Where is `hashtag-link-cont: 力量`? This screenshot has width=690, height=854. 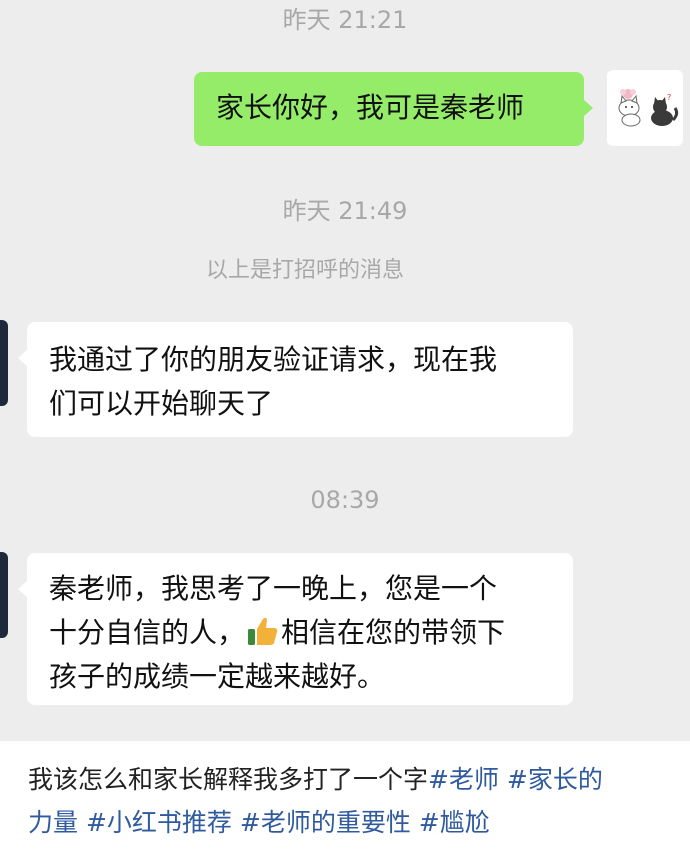 hashtag-link-cont: 力量 is located at coordinates (53, 822).